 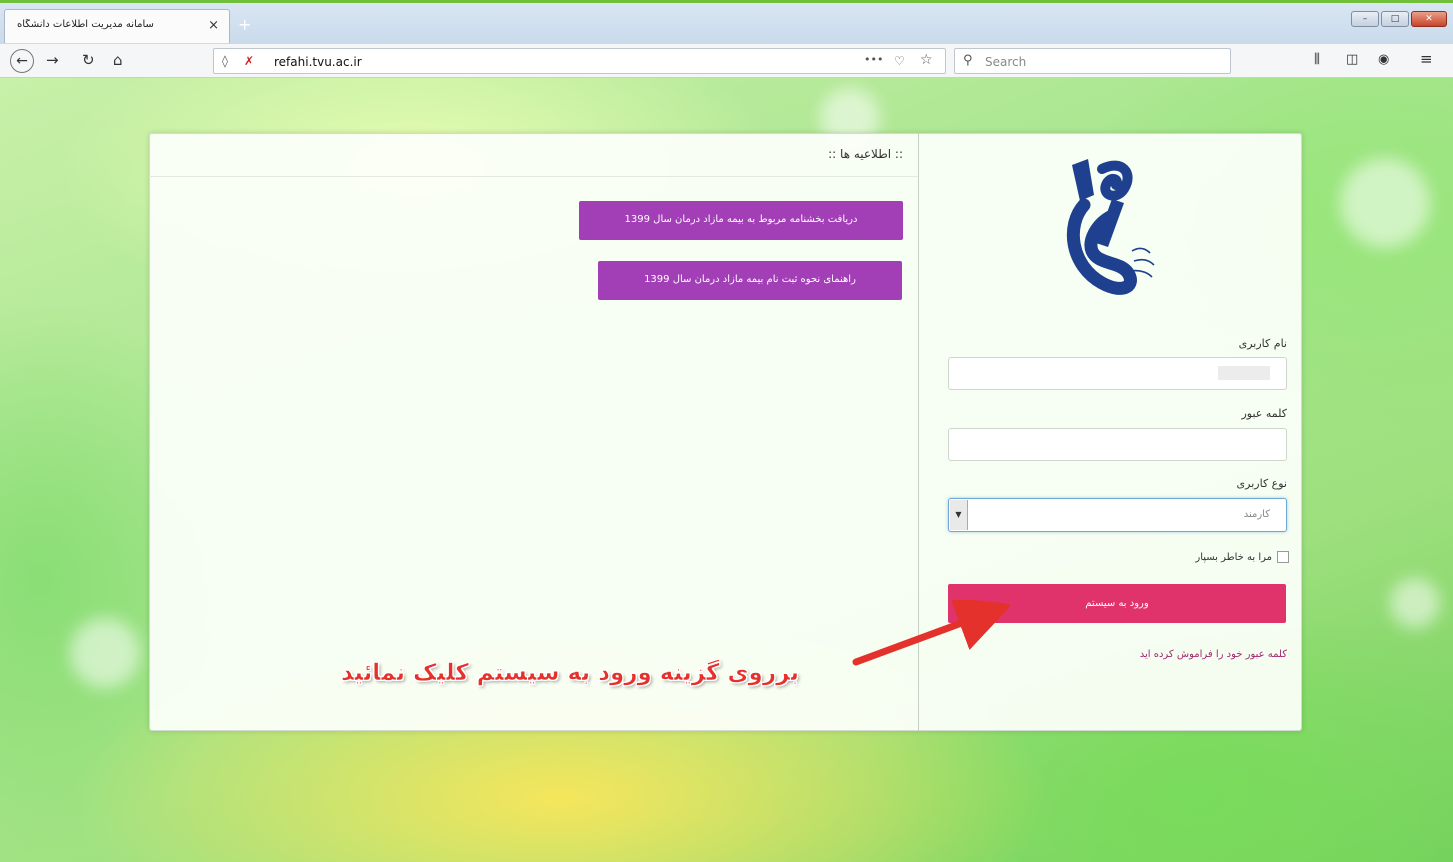 I want to click on news-header: :: اطلاعیه ها ::, so click(x=533, y=155).